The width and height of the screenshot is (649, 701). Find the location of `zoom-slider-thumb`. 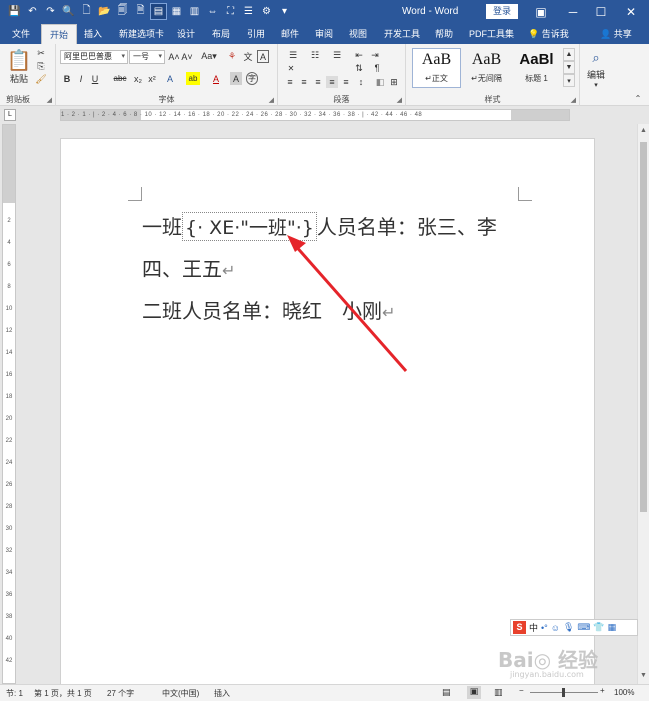

zoom-slider-thumb is located at coordinates (563, 692).